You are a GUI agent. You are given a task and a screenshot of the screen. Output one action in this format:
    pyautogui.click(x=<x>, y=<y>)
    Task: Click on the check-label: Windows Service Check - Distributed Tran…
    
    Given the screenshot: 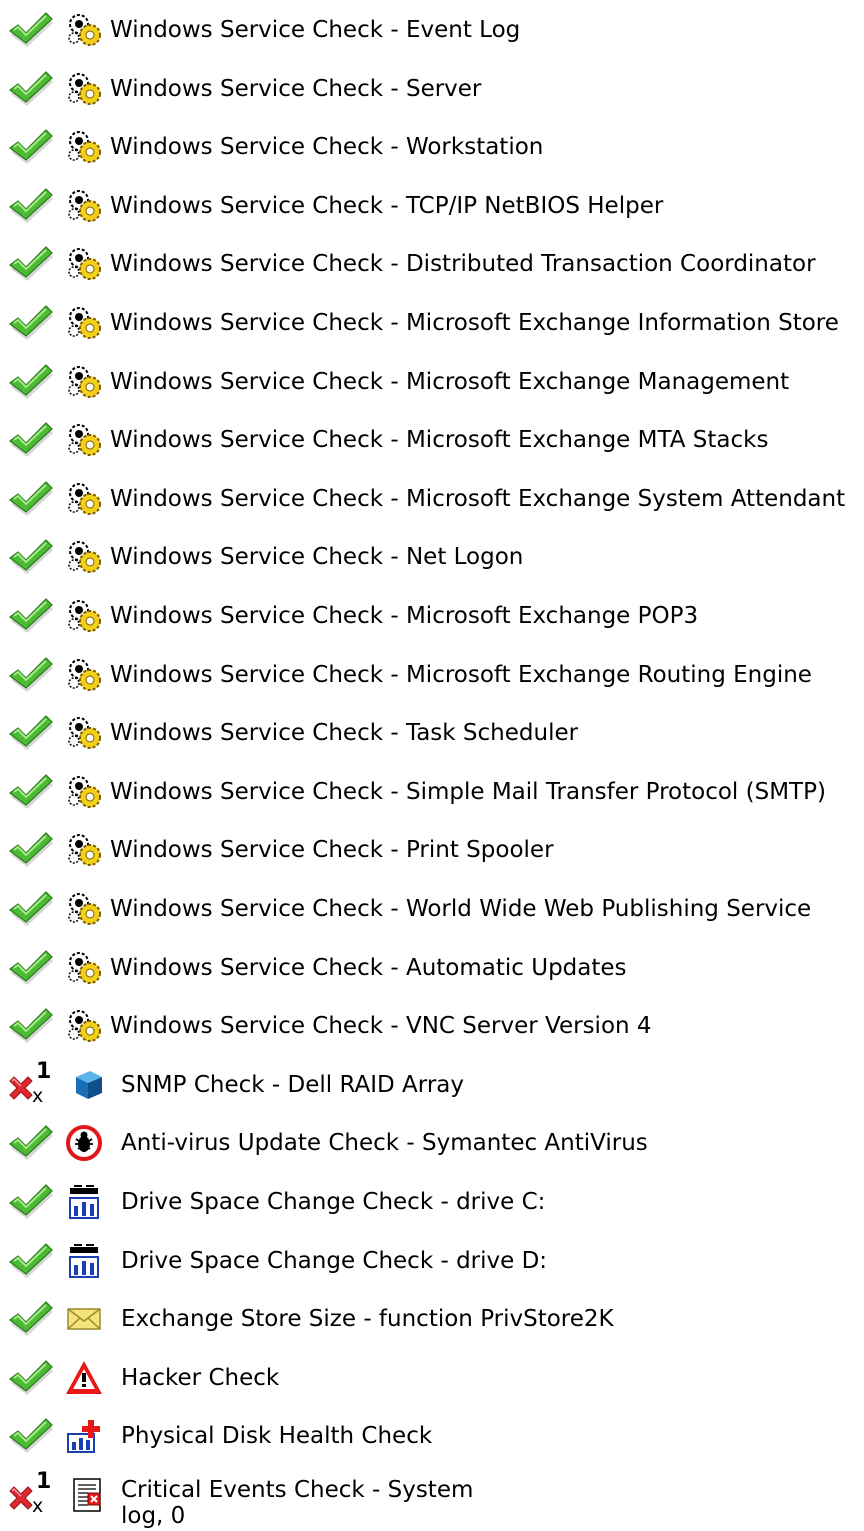 What is the action you would take?
    pyautogui.click(x=463, y=264)
    